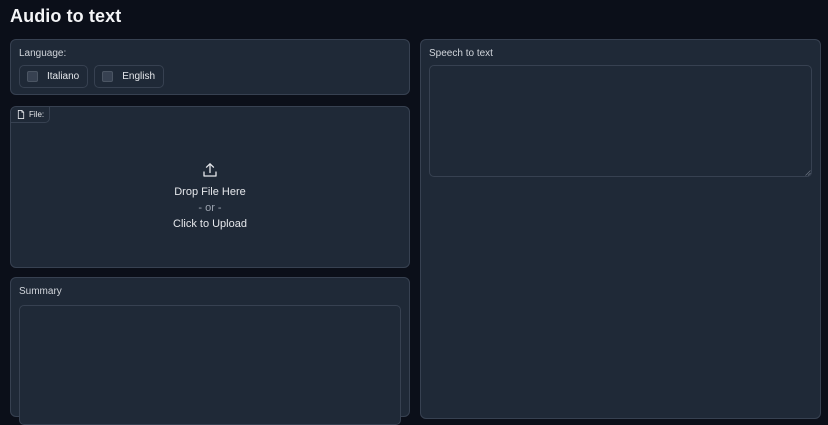  I want to click on language-option-english: English, so click(129, 76).